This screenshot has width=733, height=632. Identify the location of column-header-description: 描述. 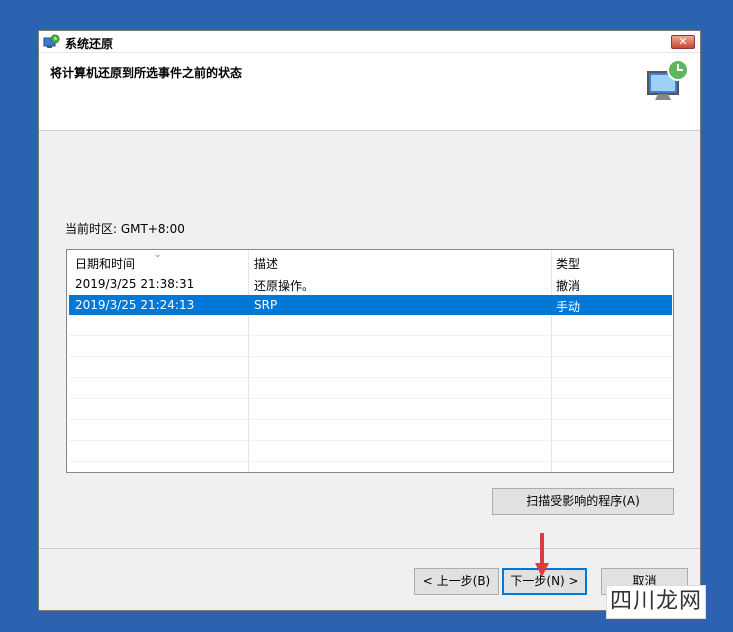
(266, 263).